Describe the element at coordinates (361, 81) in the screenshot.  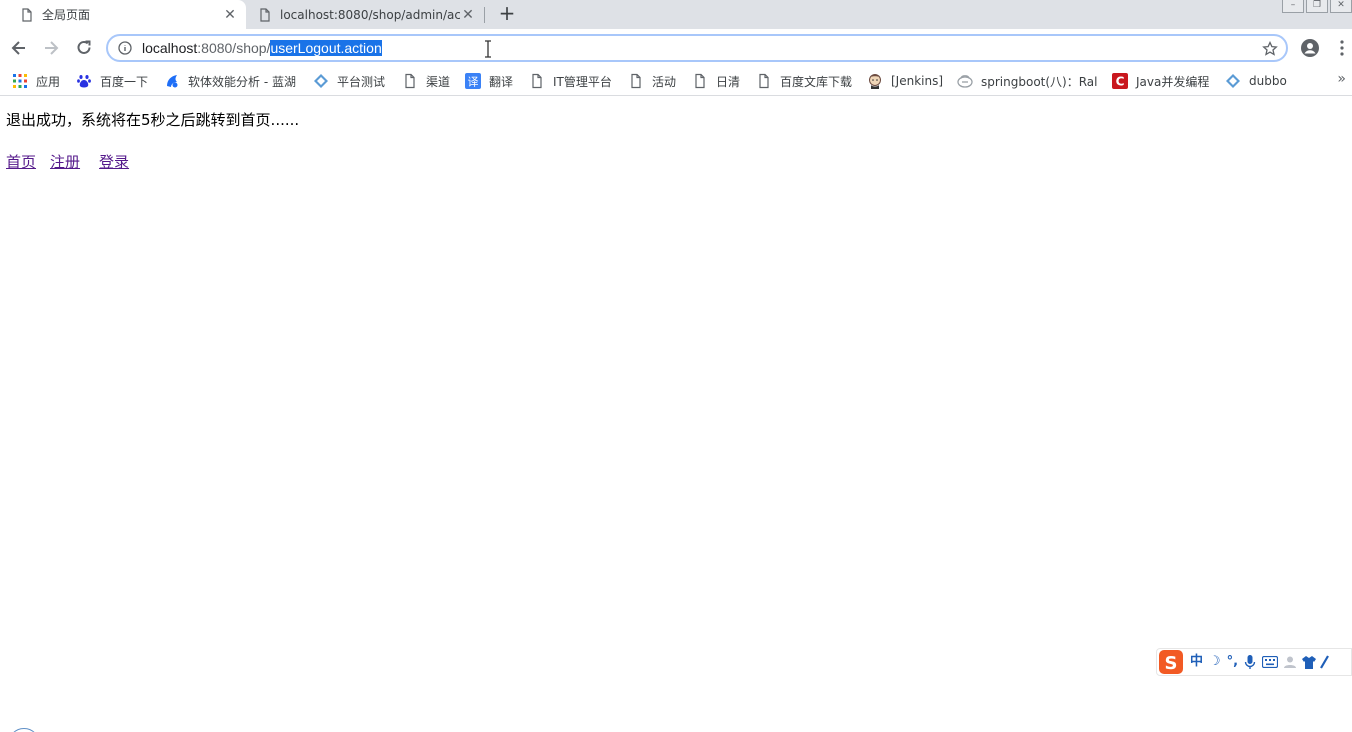
I see `bookmark-label: 平台测试` at that location.